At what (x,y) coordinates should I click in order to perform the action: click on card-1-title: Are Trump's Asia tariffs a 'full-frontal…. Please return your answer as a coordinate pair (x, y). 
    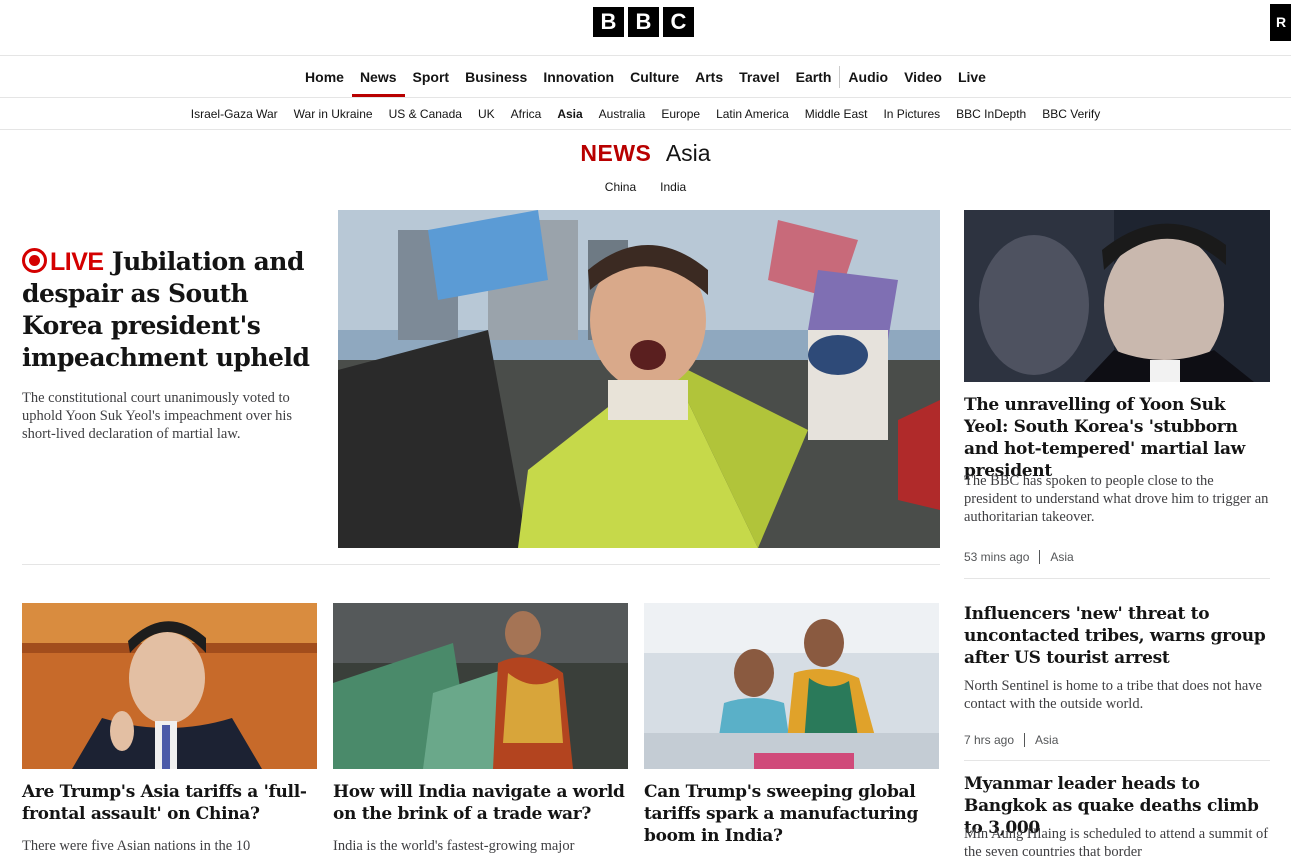
    Looking at the image, I should click on (172, 803).